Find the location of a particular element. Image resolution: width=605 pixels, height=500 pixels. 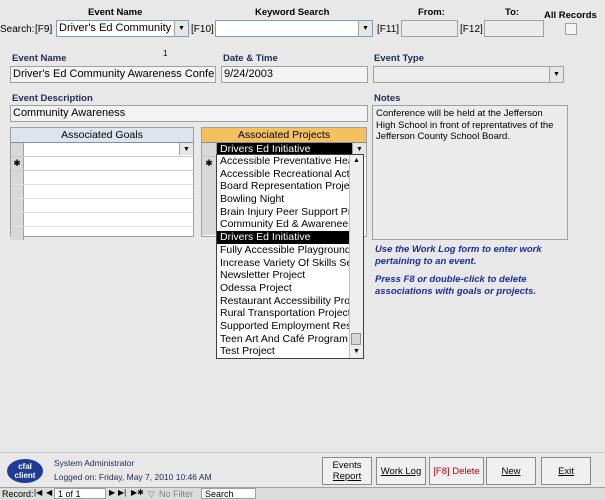

project-list-item: Restaurant Accessibility Project is located at coordinates (283, 301).